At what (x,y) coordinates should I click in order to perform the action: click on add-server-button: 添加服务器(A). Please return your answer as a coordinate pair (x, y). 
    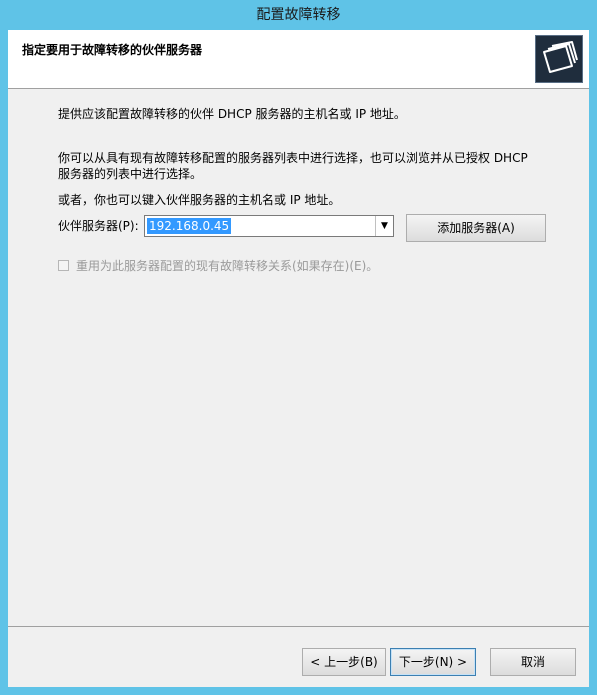
    Looking at the image, I should click on (476, 228).